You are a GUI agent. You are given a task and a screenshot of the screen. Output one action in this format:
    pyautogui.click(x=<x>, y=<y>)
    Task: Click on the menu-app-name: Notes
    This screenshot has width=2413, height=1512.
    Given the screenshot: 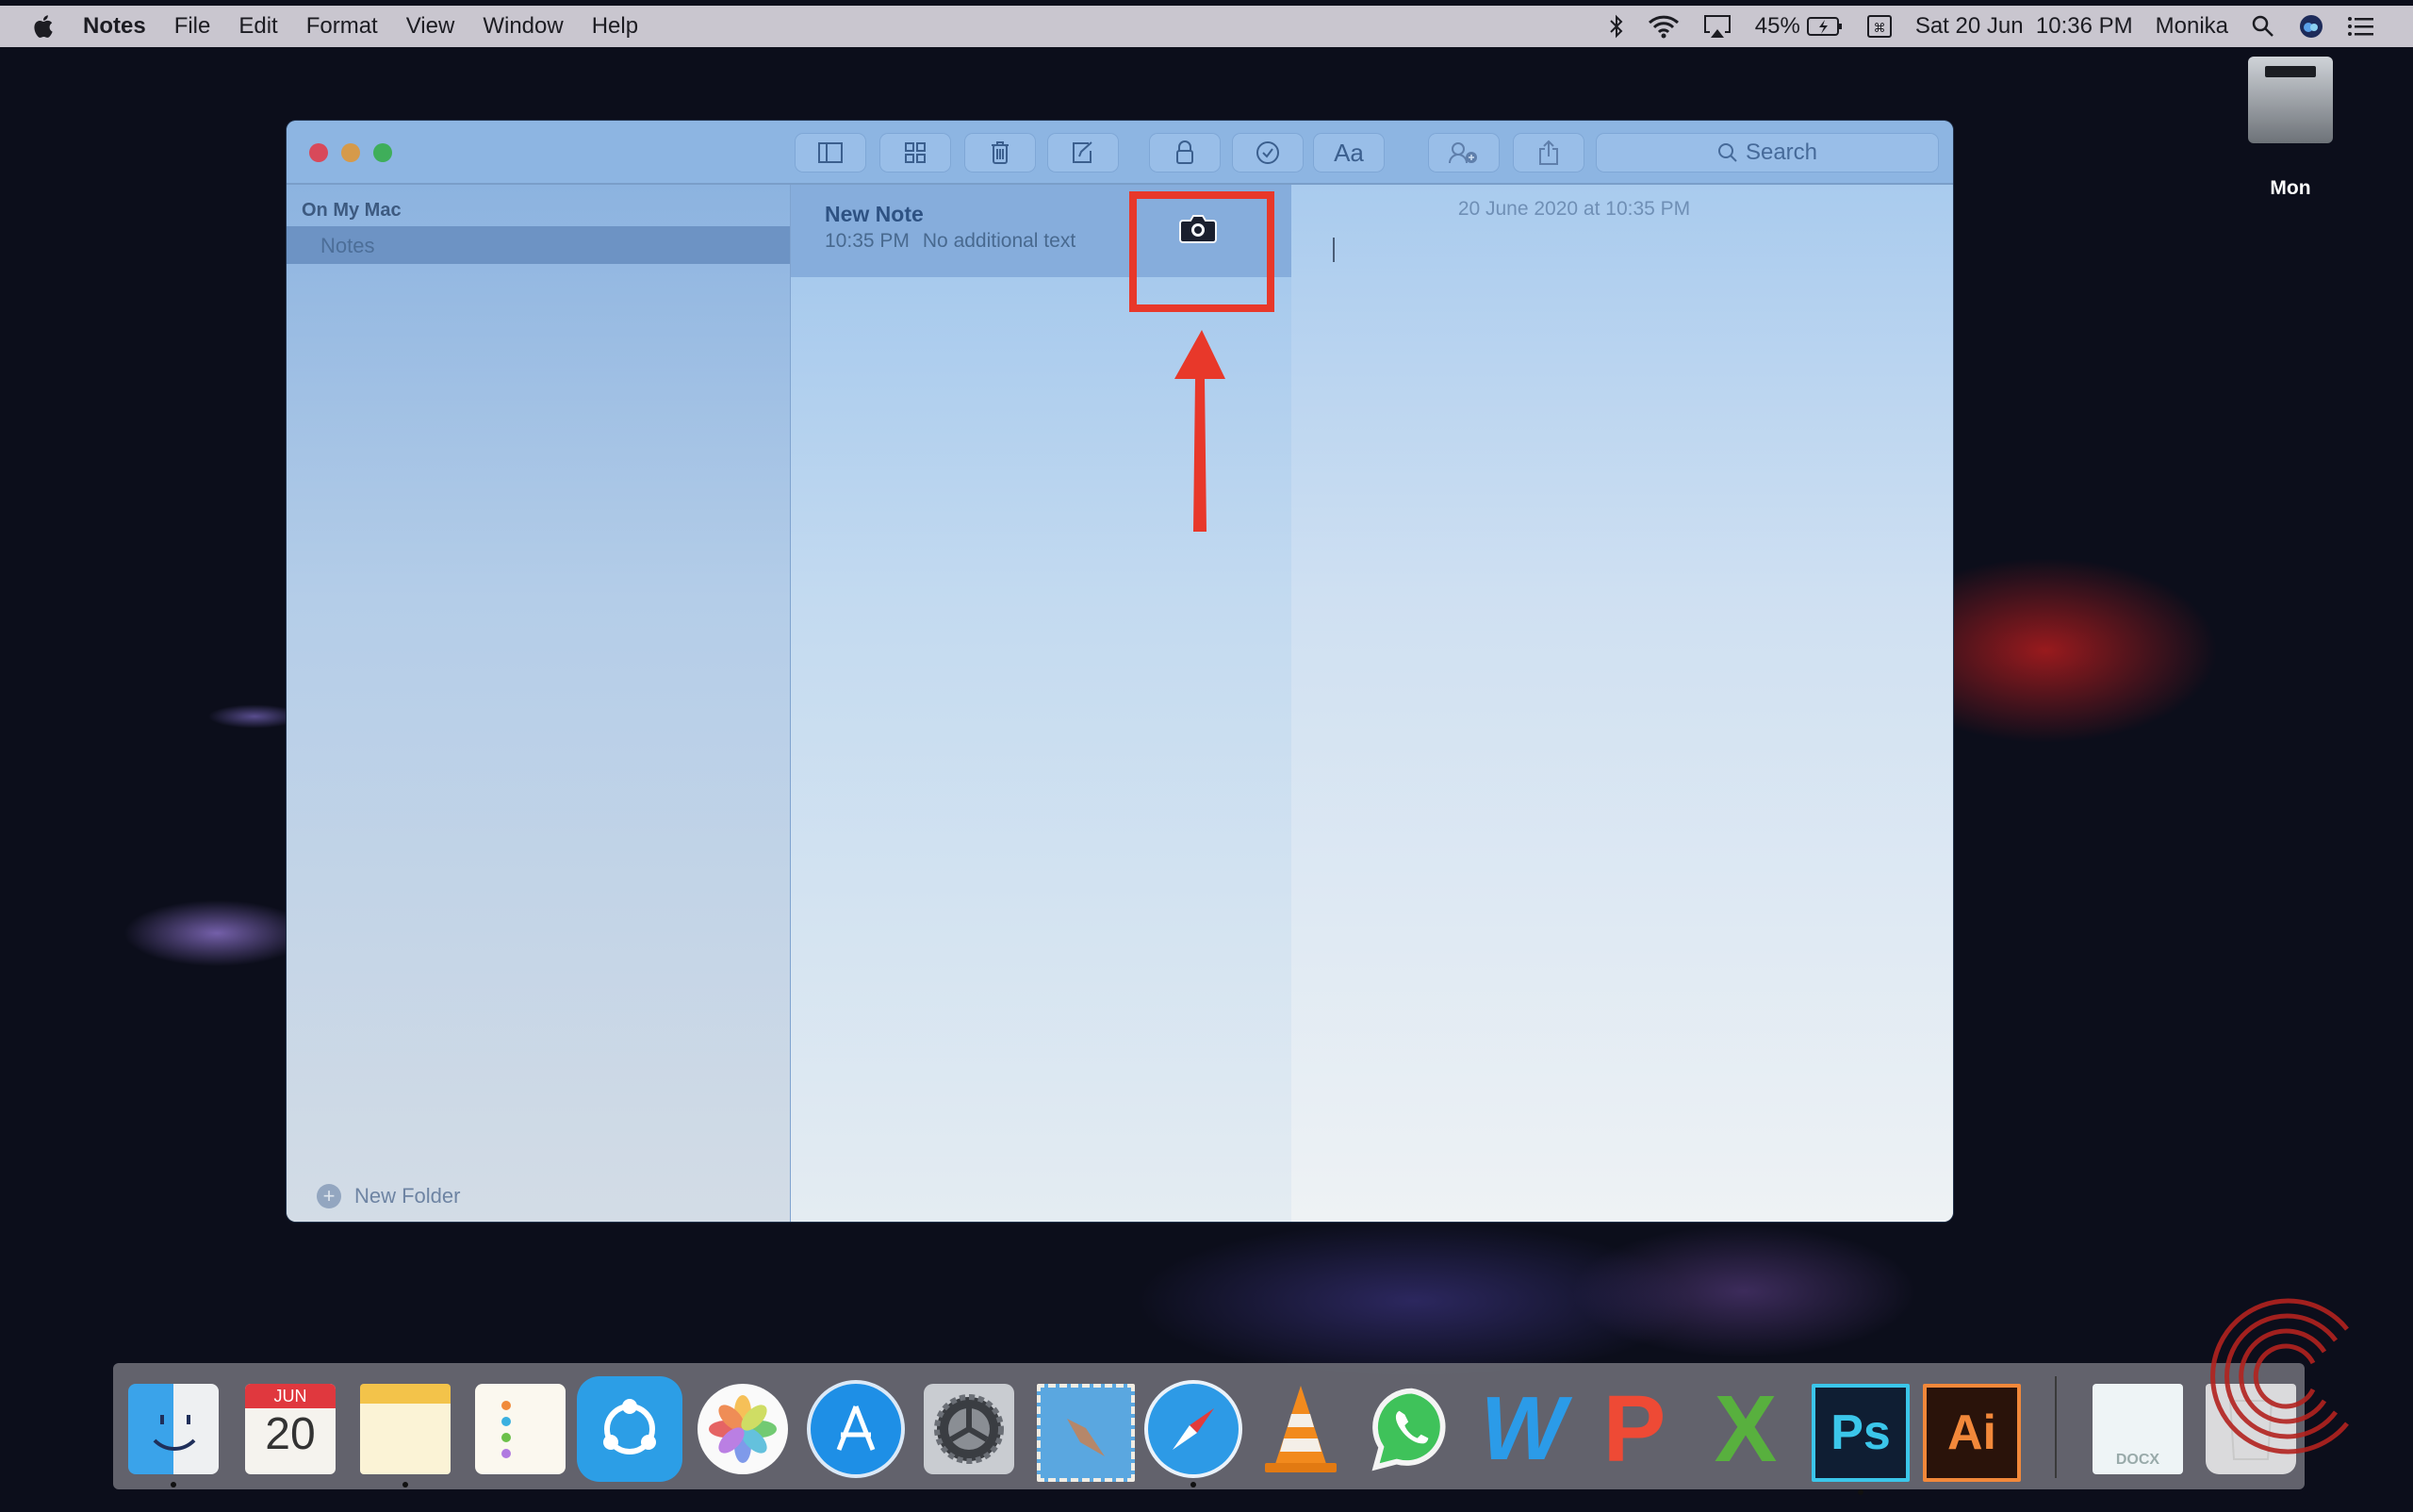 What is the action you would take?
    pyautogui.click(x=115, y=27)
    